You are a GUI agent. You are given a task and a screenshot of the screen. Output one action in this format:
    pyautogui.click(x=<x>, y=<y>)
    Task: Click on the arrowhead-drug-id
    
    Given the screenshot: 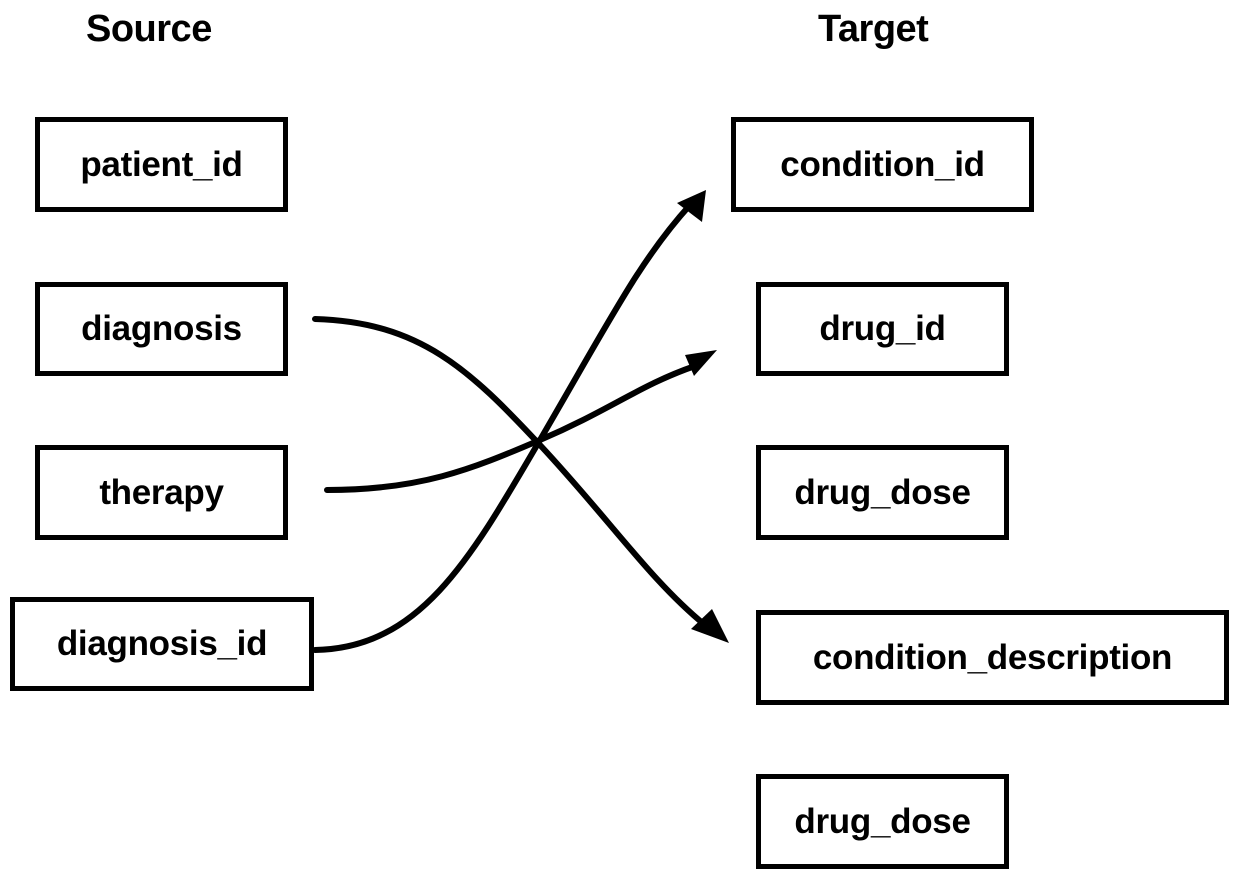 What is the action you would take?
    pyautogui.click(x=701, y=363)
    